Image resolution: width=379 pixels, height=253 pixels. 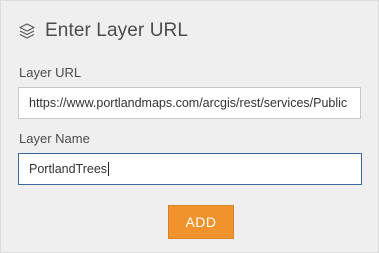 What do you see at coordinates (68, 169) in the screenshot?
I see `layer-name-value: PortlandTrees` at bounding box center [68, 169].